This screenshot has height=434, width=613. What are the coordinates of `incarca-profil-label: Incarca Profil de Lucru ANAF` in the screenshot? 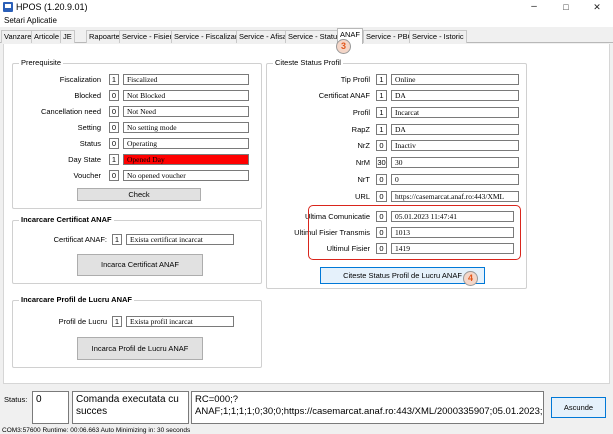 It's located at (140, 348).